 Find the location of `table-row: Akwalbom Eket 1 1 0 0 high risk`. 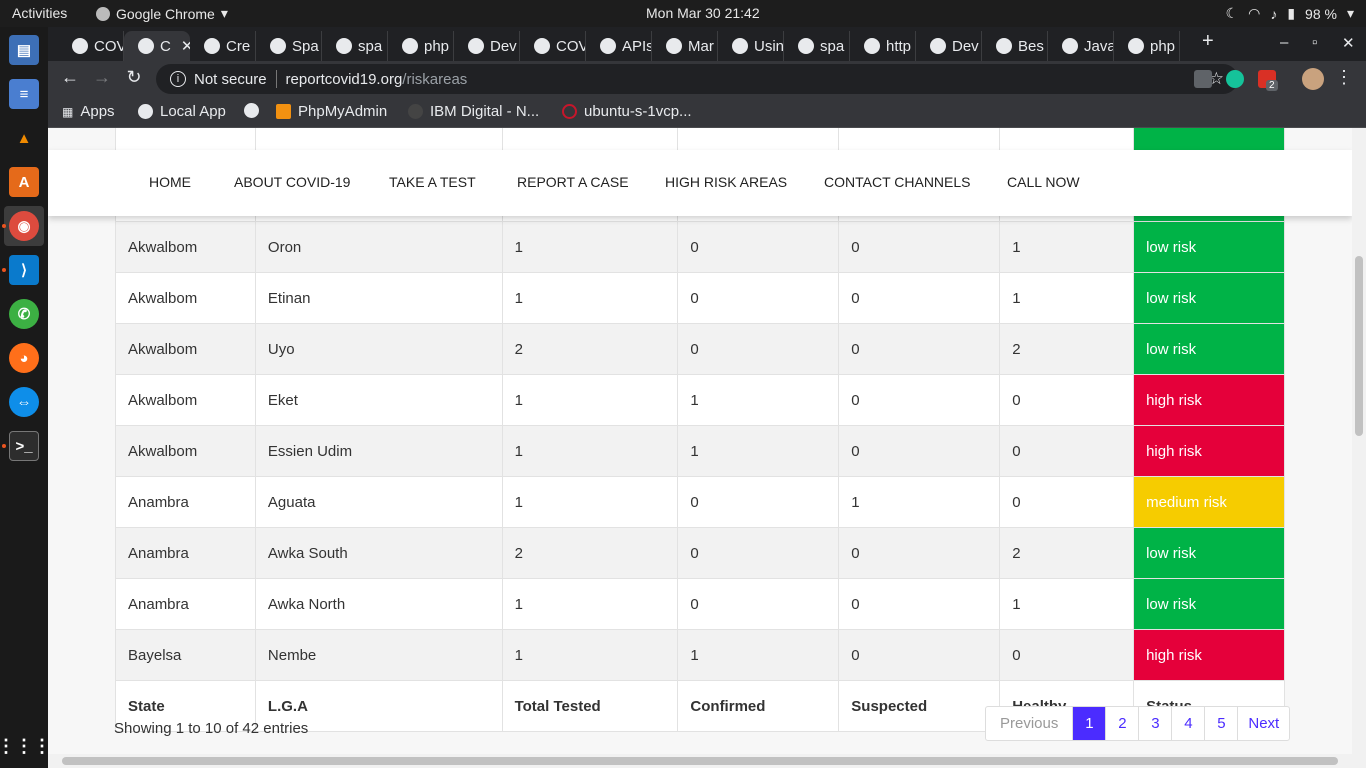

table-row: Akwalbom Eket 1 1 0 0 high risk is located at coordinates (700, 400).